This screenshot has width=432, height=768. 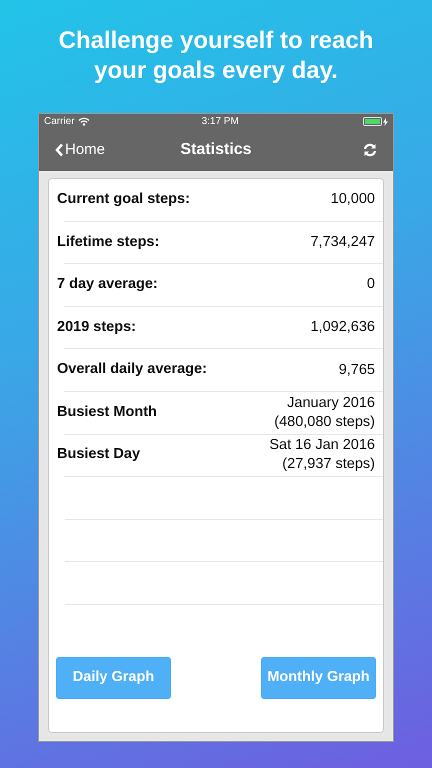 What do you see at coordinates (352, 200) in the screenshot?
I see `stat-value: 10,000` at bounding box center [352, 200].